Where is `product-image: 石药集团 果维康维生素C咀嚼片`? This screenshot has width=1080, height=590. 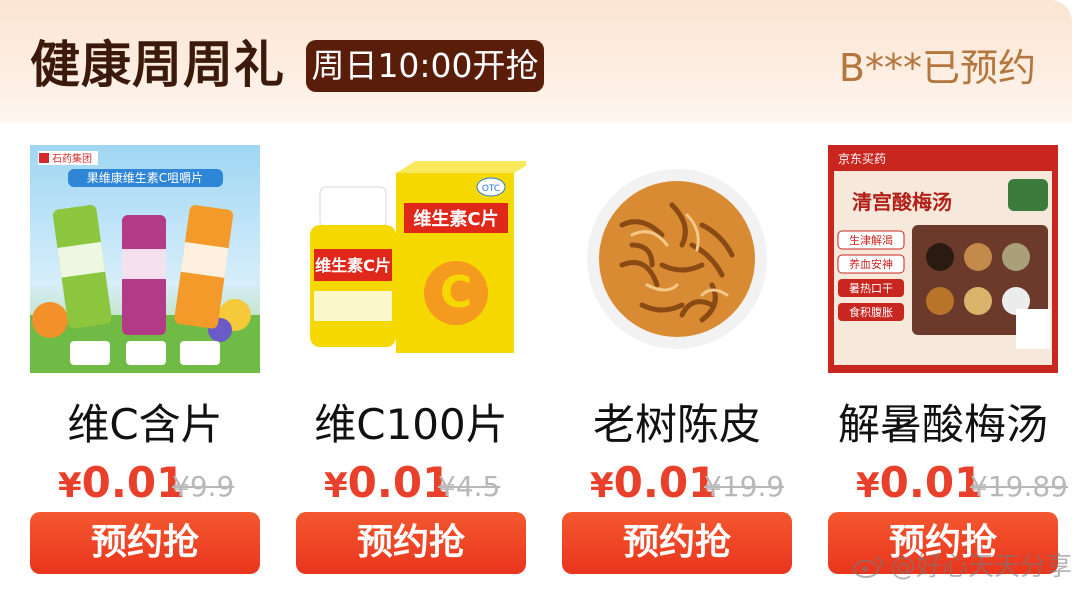 product-image: 石药集团 果维康维生素C咀嚼片 is located at coordinates (145, 259).